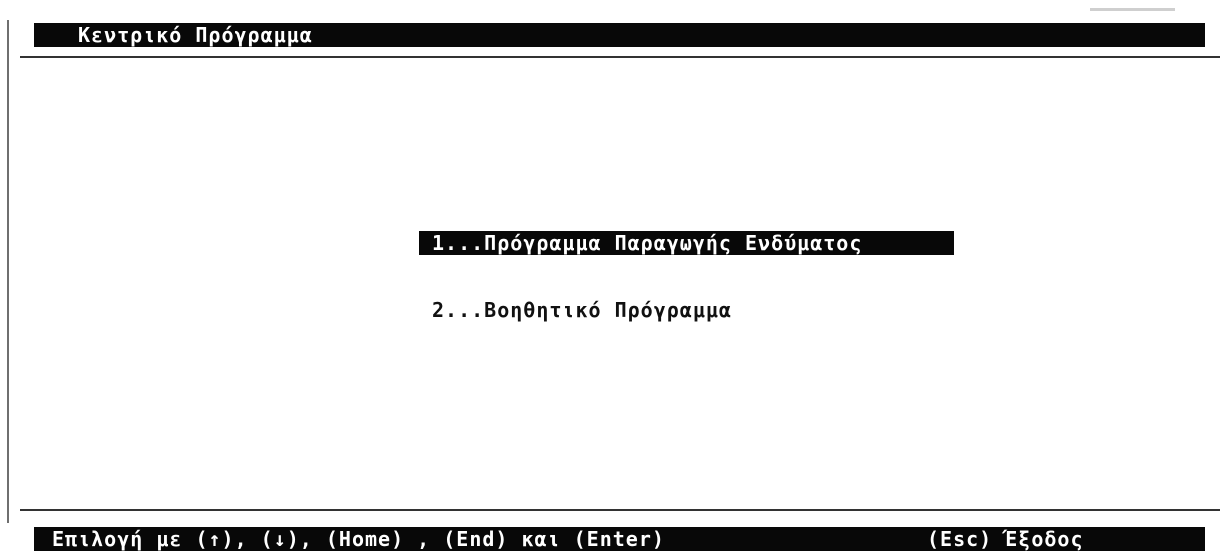 The width and height of the screenshot is (1223, 557). I want to click on menu-item-garment-production: 1...Πρόγραμμα Παραγωγής Ενδύματος, so click(686, 243).